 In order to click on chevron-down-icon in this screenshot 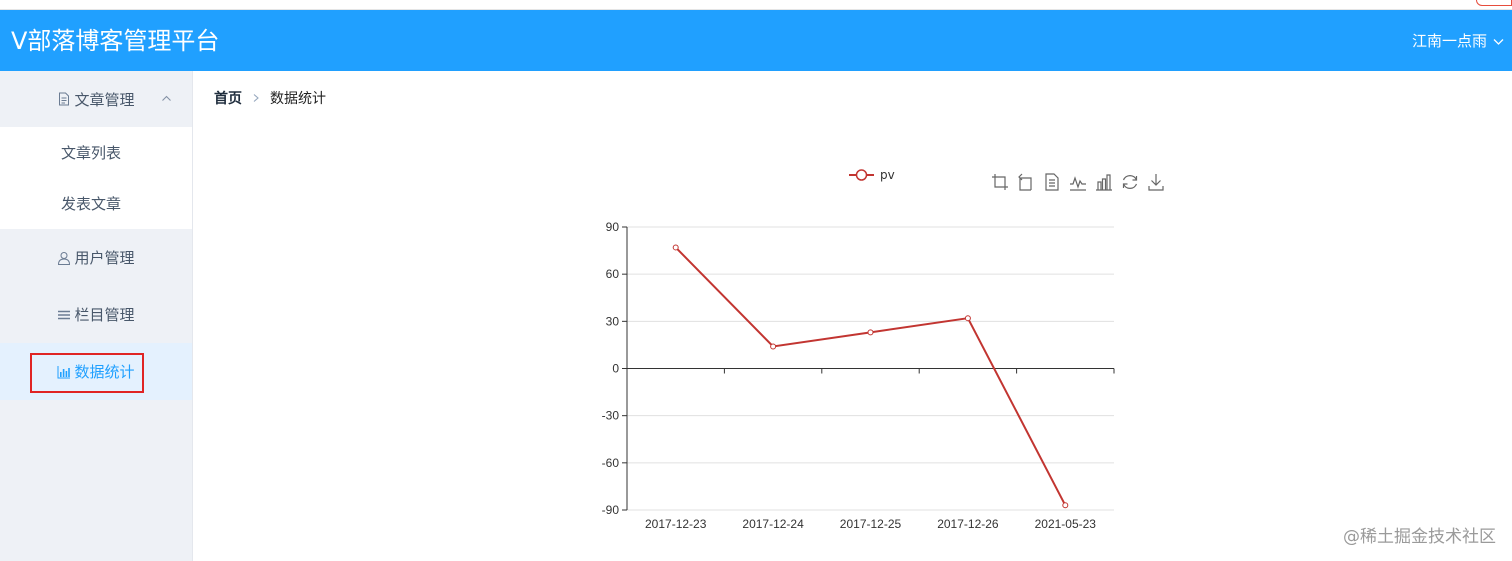, I will do `click(1498, 41)`.